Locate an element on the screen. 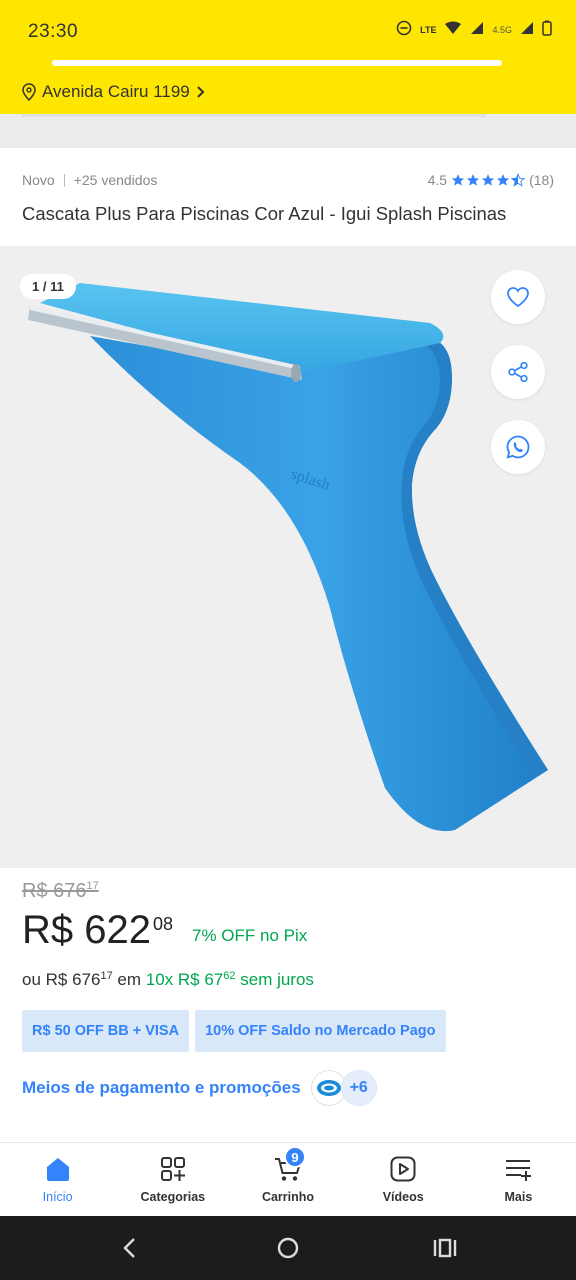 Image resolution: width=576 pixels, height=1280 pixels. payment-methods-label: Meios de pagamento e promoções is located at coordinates (161, 1087).